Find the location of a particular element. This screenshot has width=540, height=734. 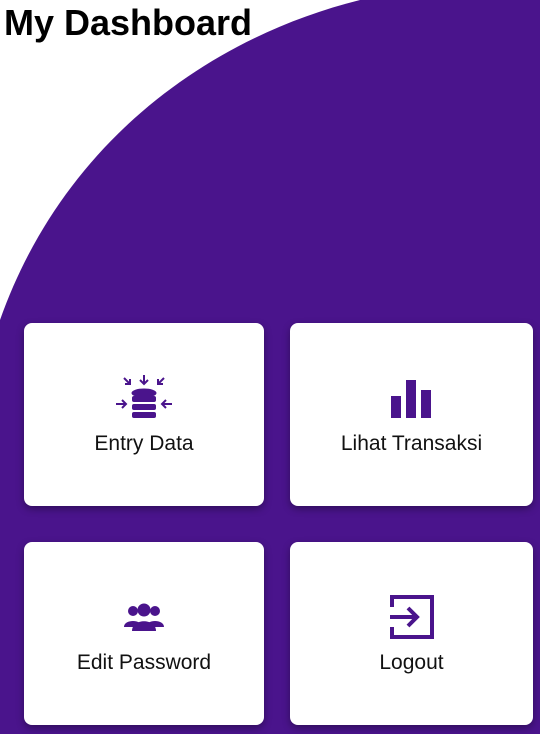

logout-button: Logout is located at coordinates (411, 633).